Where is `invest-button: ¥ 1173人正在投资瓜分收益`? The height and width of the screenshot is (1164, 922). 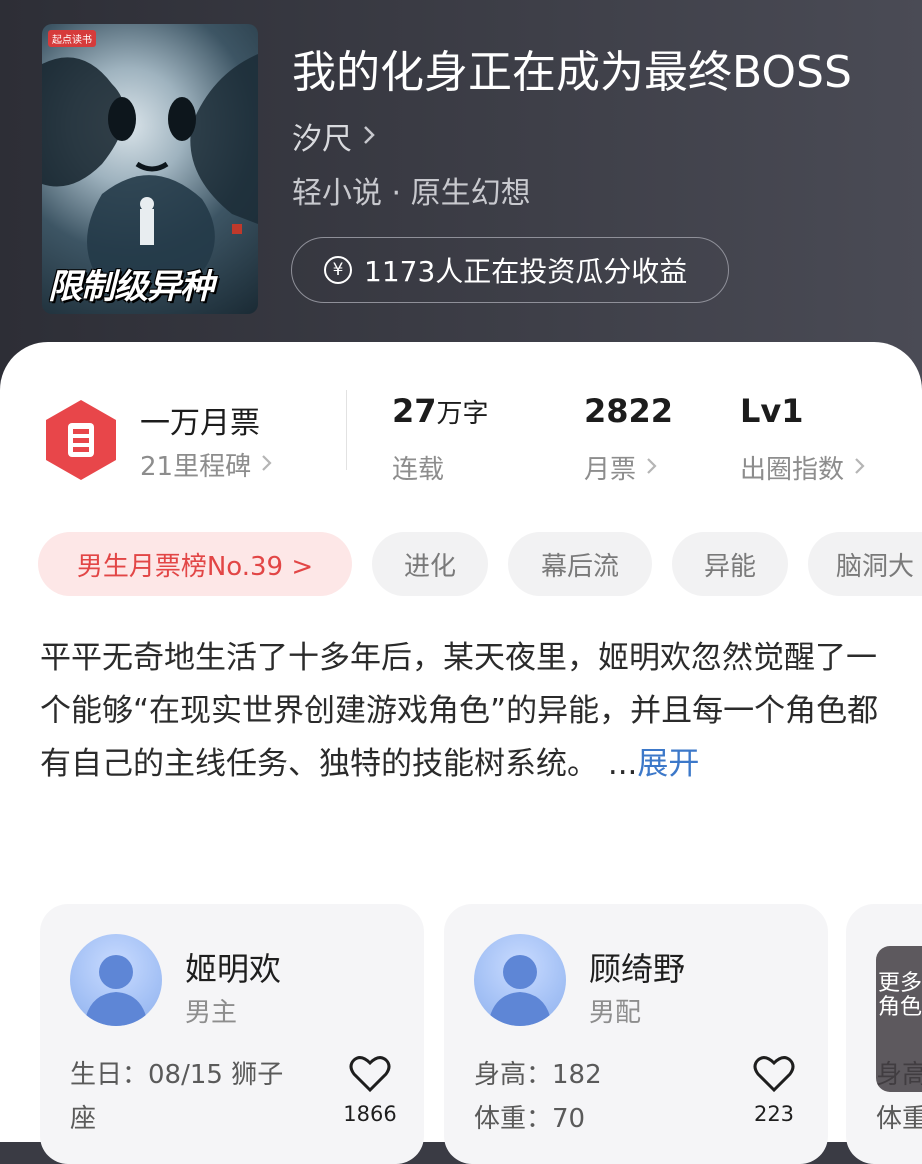 invest-button: ¥ 1173人正在投资瓜分收益 is located at coordinates (510, 270).